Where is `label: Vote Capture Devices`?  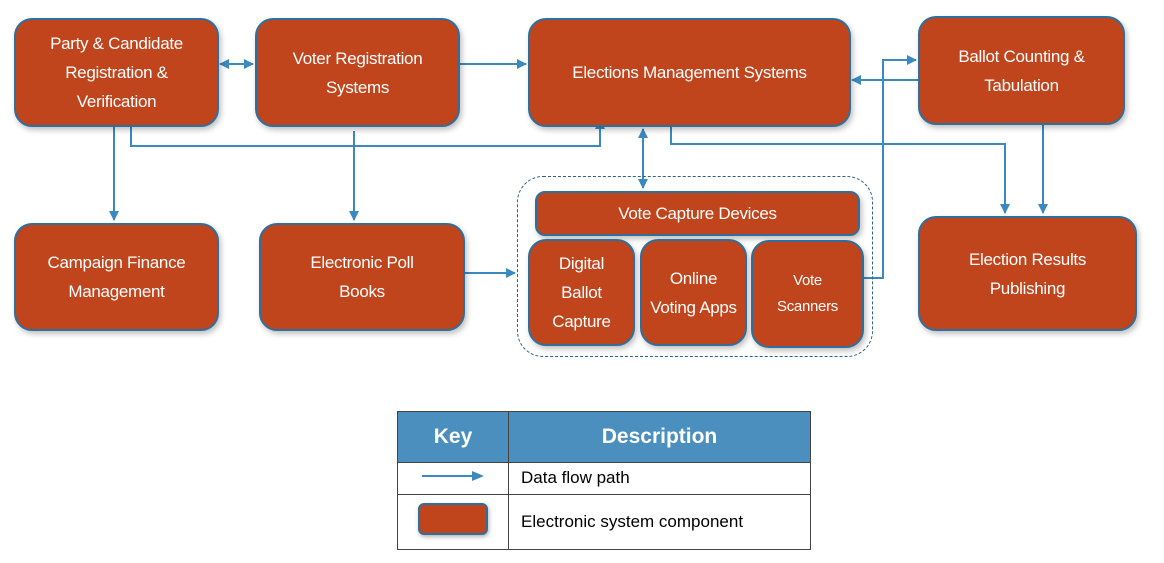
label: Vote Capture Devices is located at coordinates (697, 213).